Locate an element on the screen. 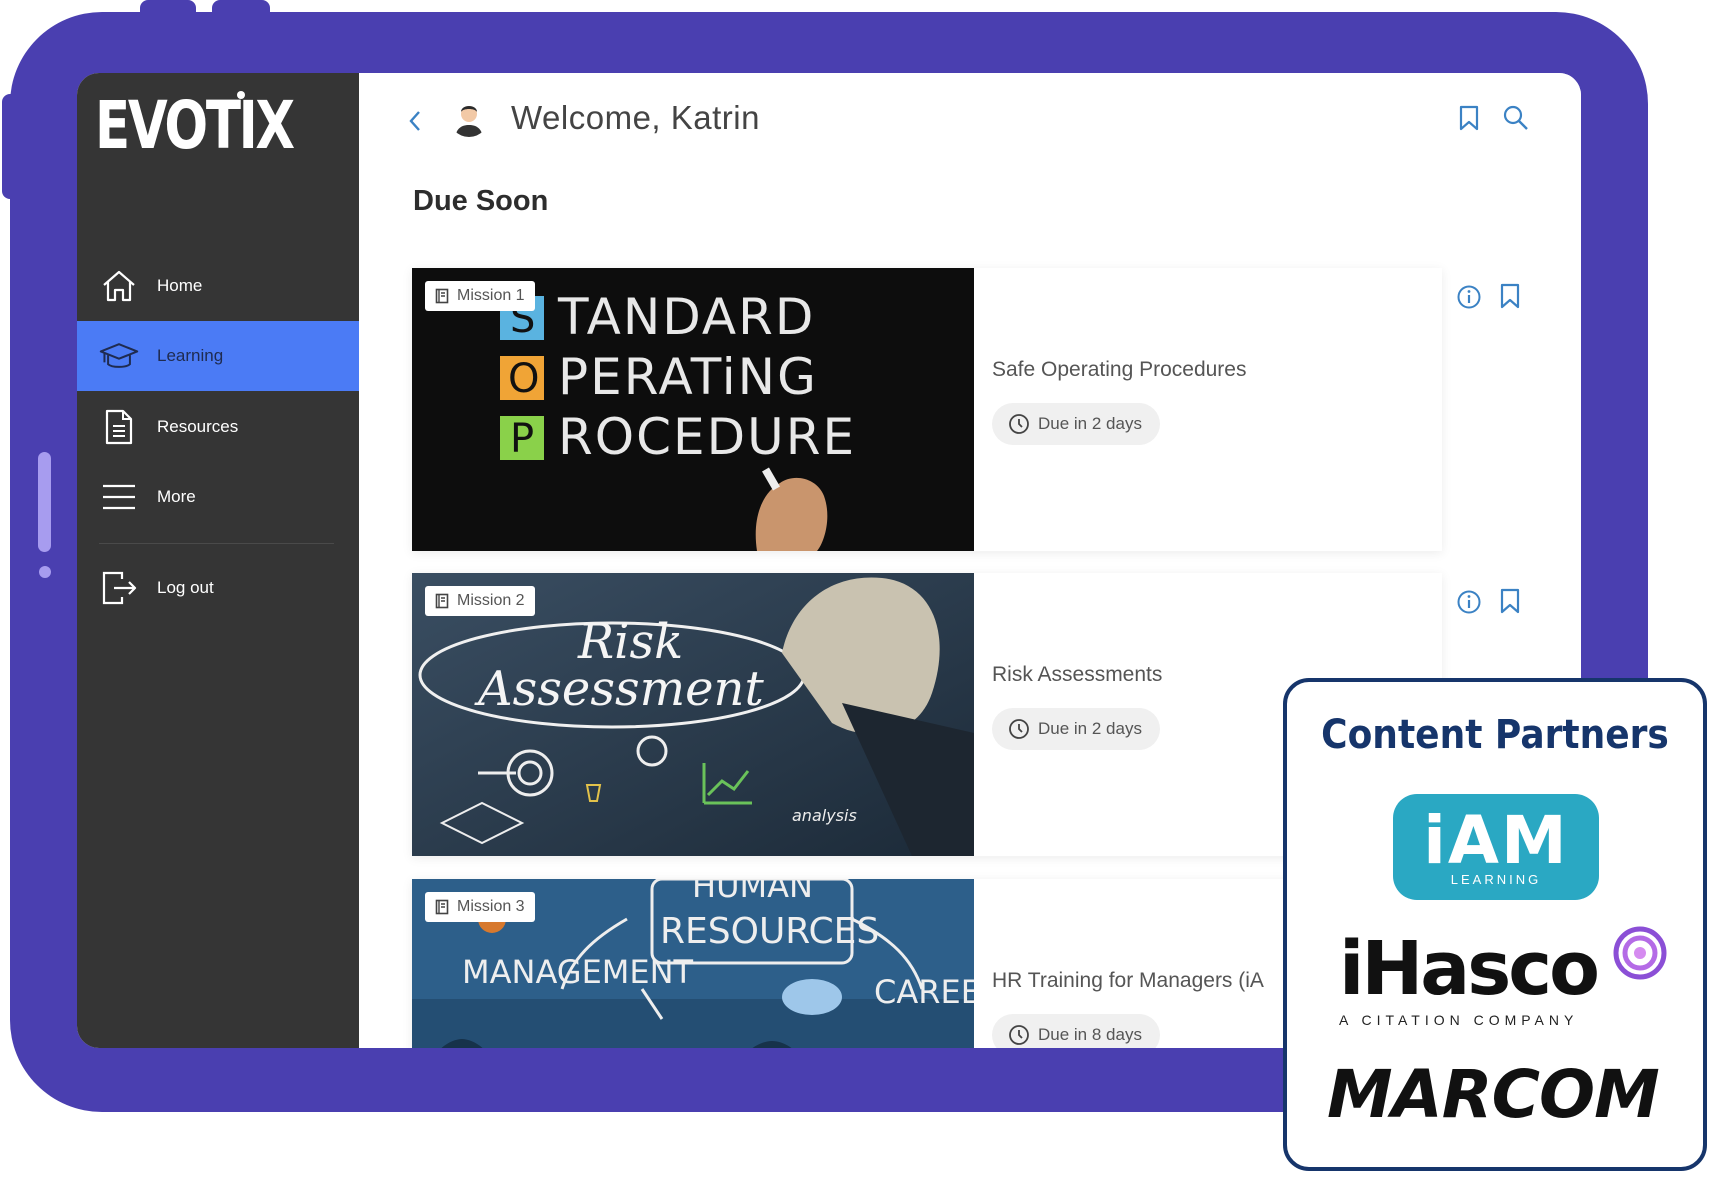 The image size is (1714, 1177). ihasco-swirl-icon is located at coordinates (1640, 955).